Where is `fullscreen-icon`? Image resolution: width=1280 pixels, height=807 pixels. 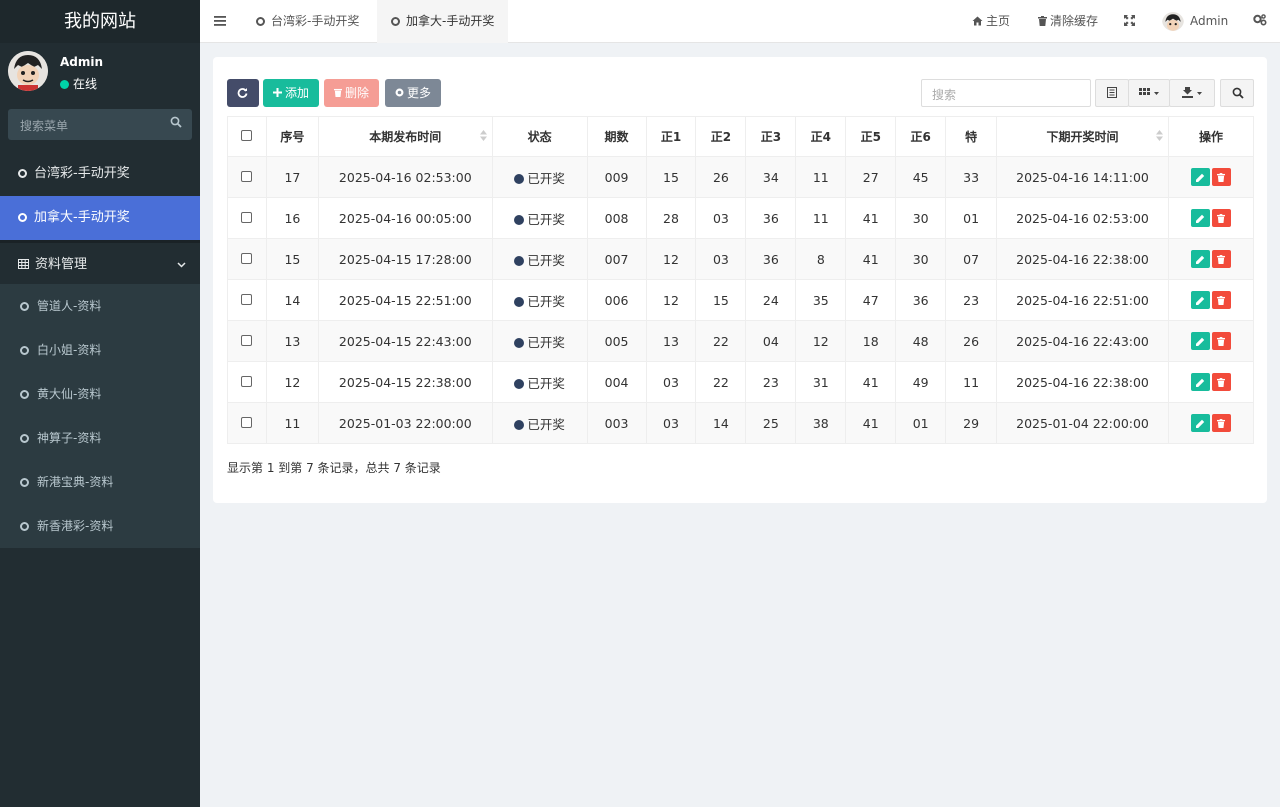 fullscreen-icon is located at coordinates (1129, 21).